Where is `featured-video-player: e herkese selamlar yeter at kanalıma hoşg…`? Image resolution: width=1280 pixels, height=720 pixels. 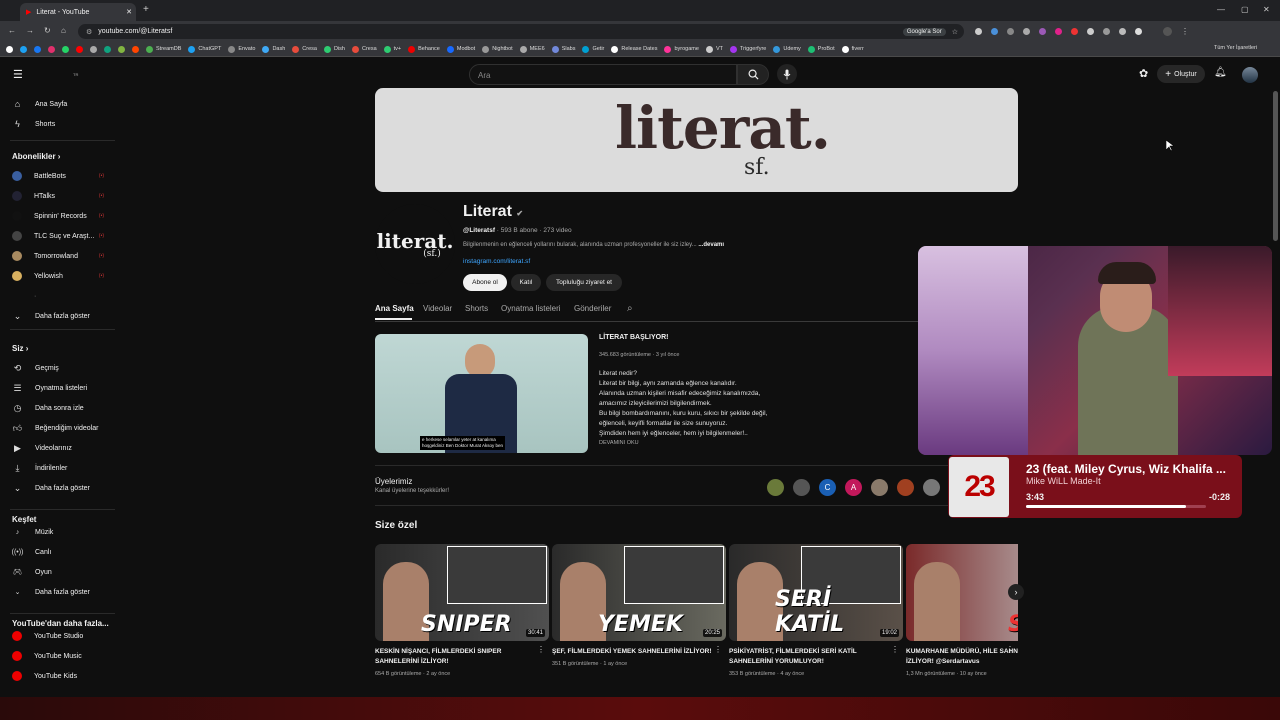
featured-video-player: e herkese selamlar yeter at kanalıma hoşg… is located at coordinates (481, 393).